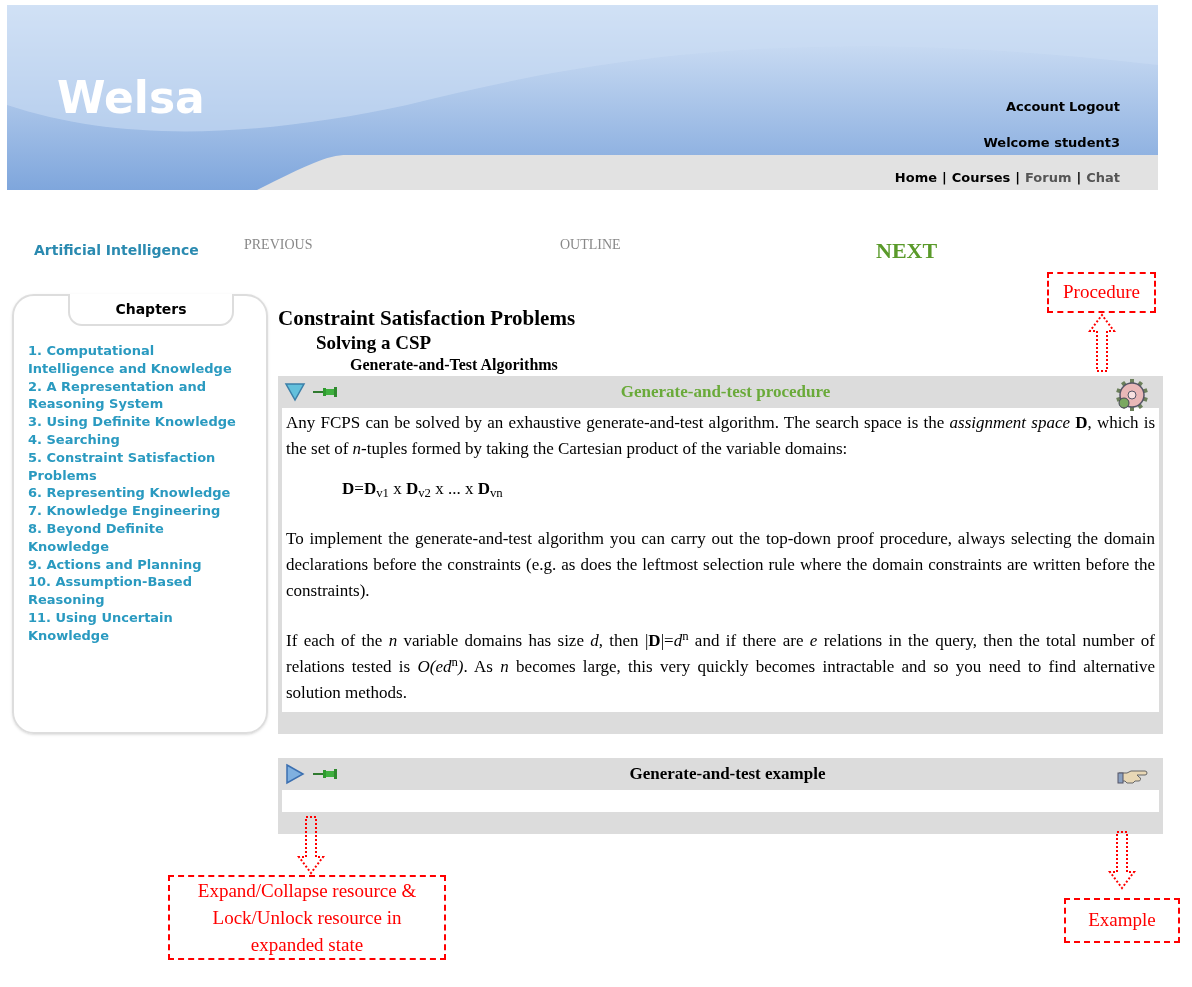 The width and height of the screenshot is (1192, 987). I want to click on nav-link: Forum, so click(1048, 178).